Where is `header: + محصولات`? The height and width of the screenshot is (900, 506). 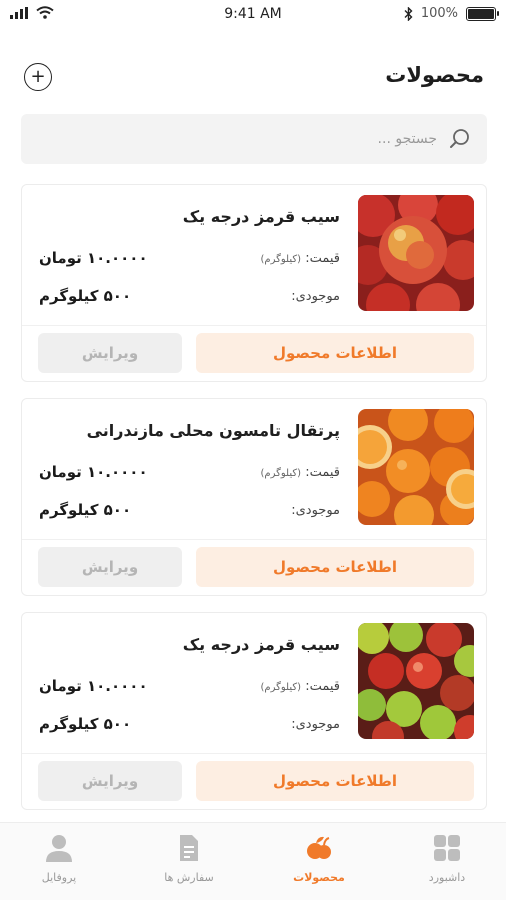
header: + محصولات is located at coordinates (253, 77).